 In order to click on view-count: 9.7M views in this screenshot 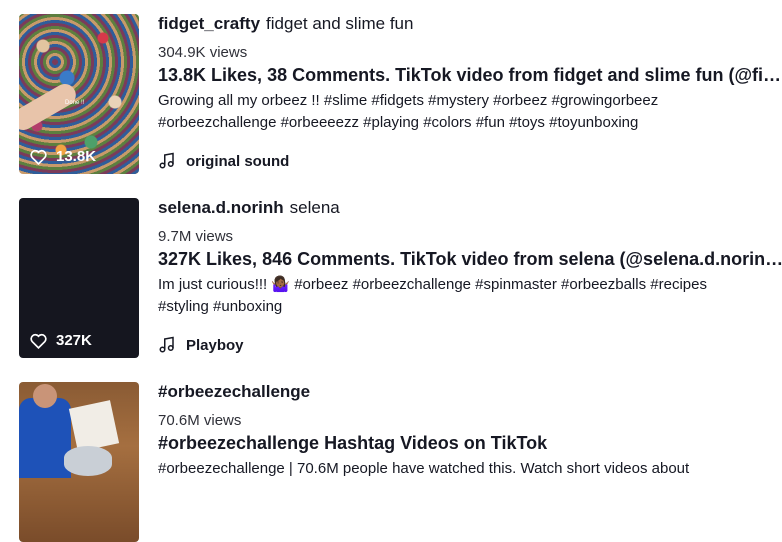, I will do `click(196, 236)`.